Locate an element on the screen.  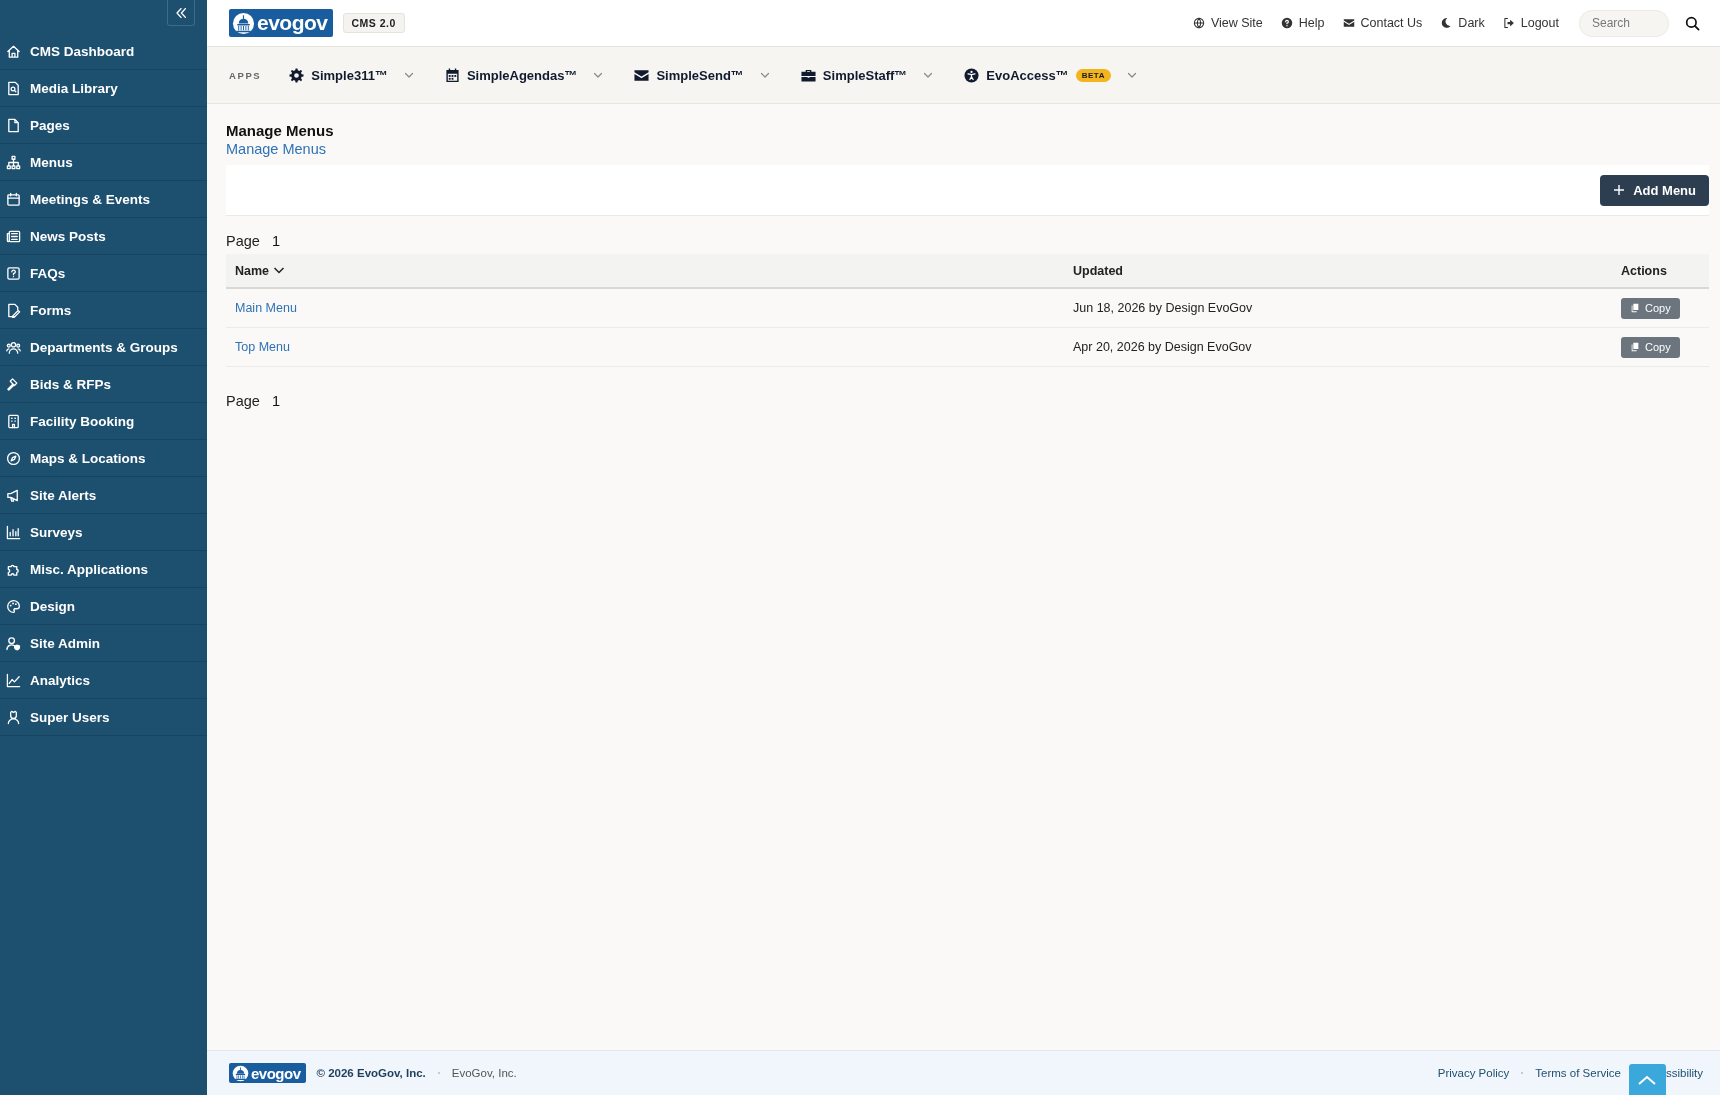
app-menu: SimpleAgendas™ is located at coordinates (524, 75).